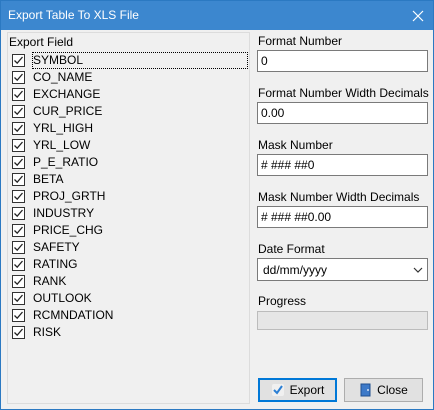 Image resolution: width=434 pixels, height=410 pixels. What do you see at coordinates (129, 77) in the screenshot?
I see `list-item: CO_NAME` at bounding box center [129, 77].